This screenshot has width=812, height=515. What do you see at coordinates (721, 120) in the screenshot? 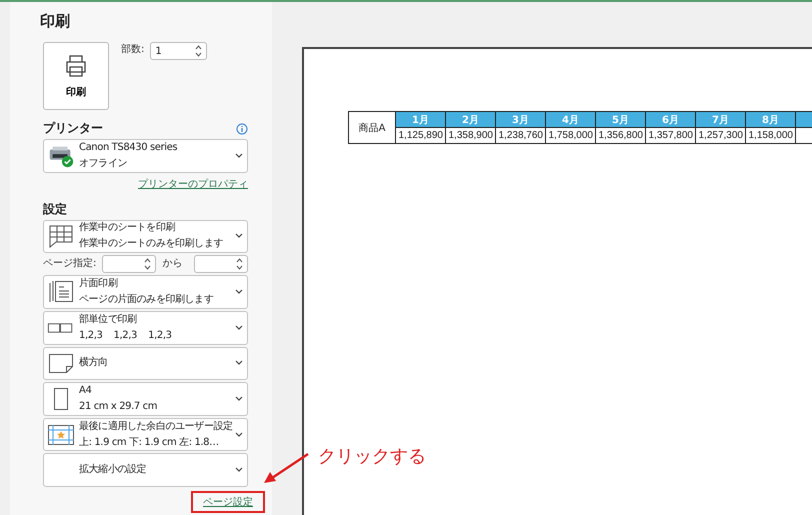
I see `table-header-cell: 7月` at bounding box center [721, 120].